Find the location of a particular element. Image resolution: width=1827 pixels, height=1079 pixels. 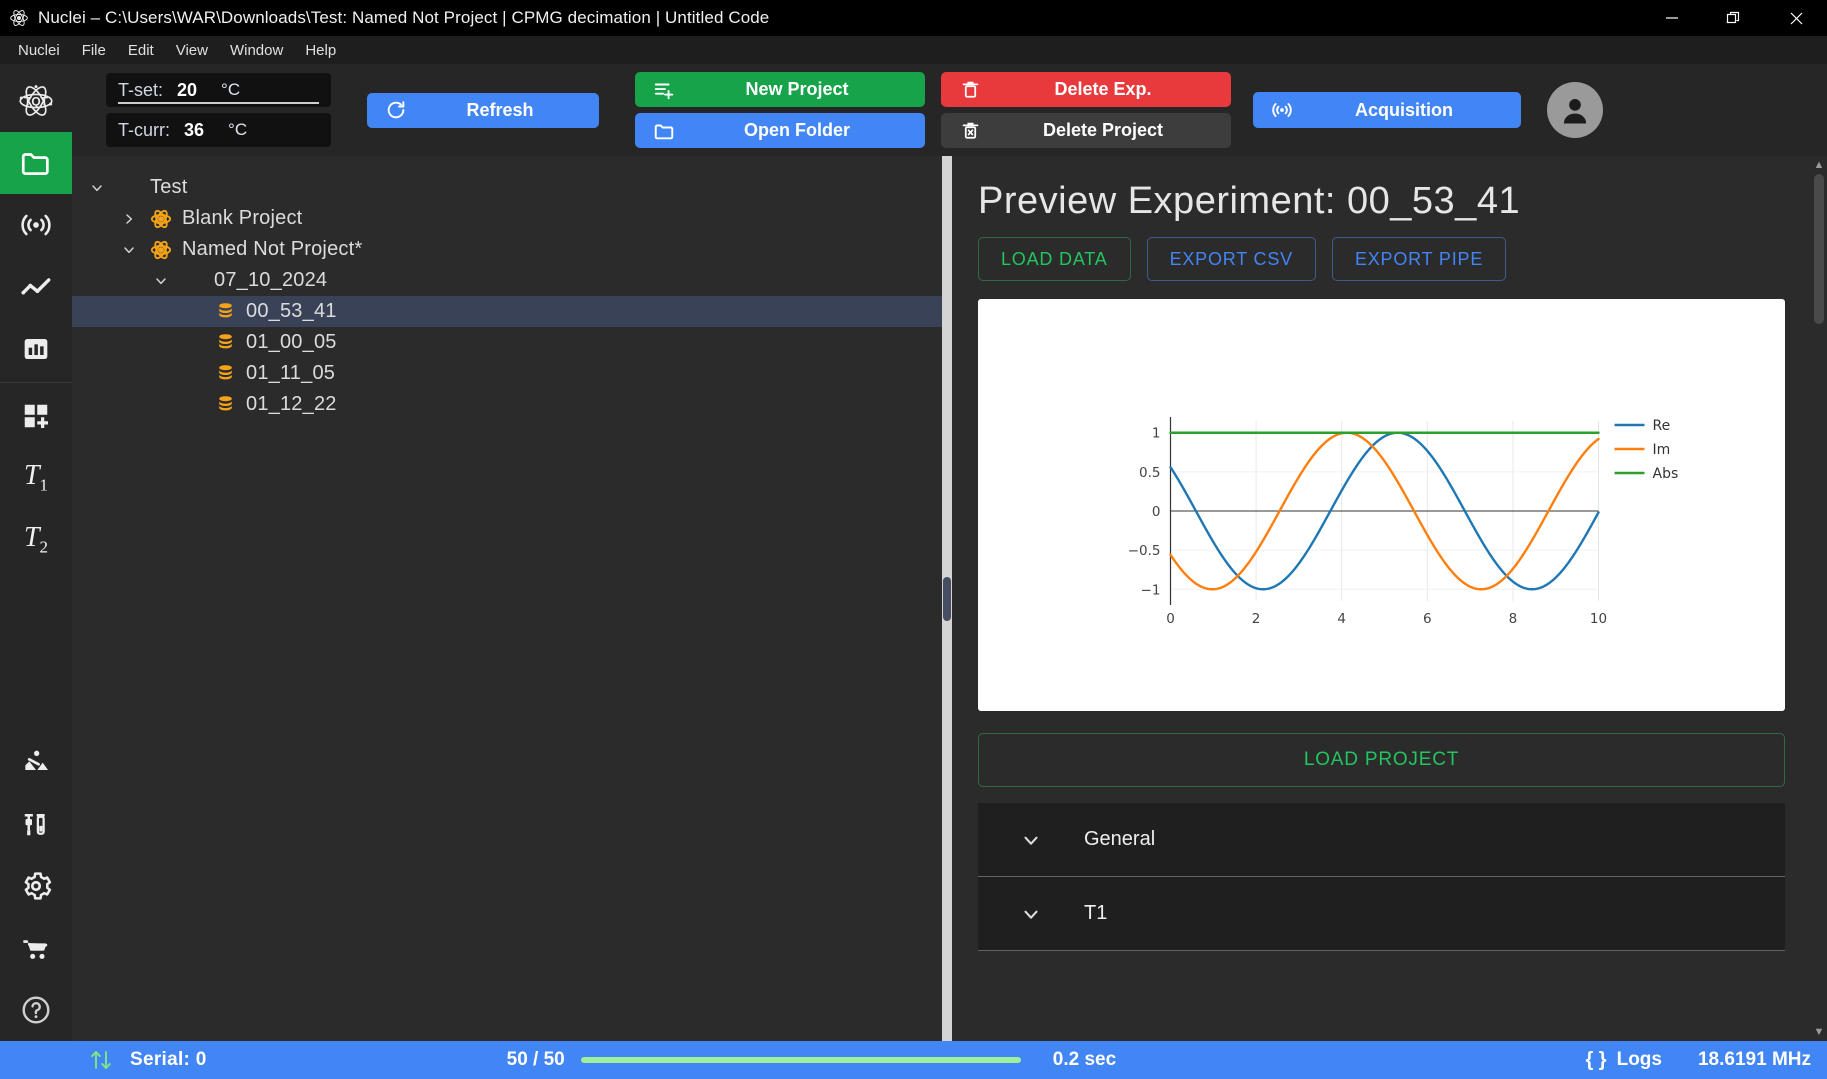

refresh-button: Refresh is located at coordinates (483, 110).